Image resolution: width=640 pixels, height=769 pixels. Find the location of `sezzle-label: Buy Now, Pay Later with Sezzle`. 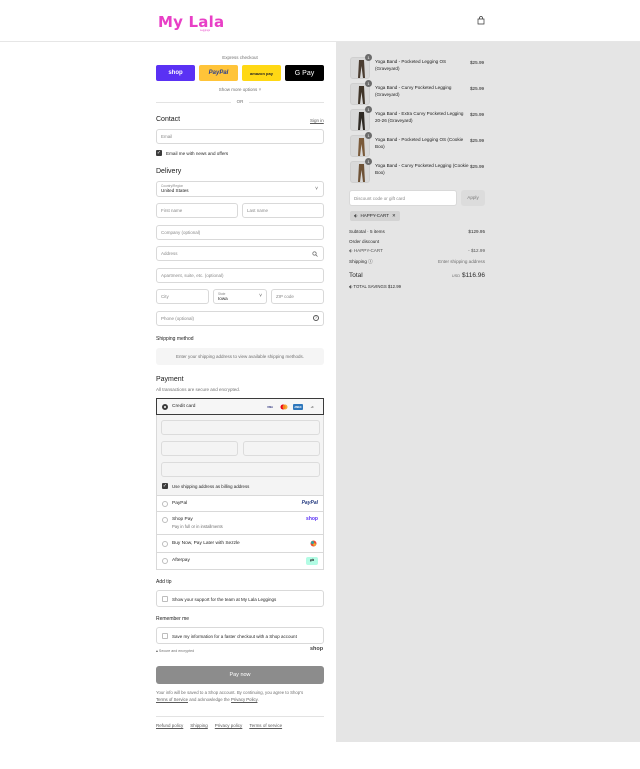

sezzle-label: Buy Now, Pay Later with Sezzle is located at coordinates (206, 543).